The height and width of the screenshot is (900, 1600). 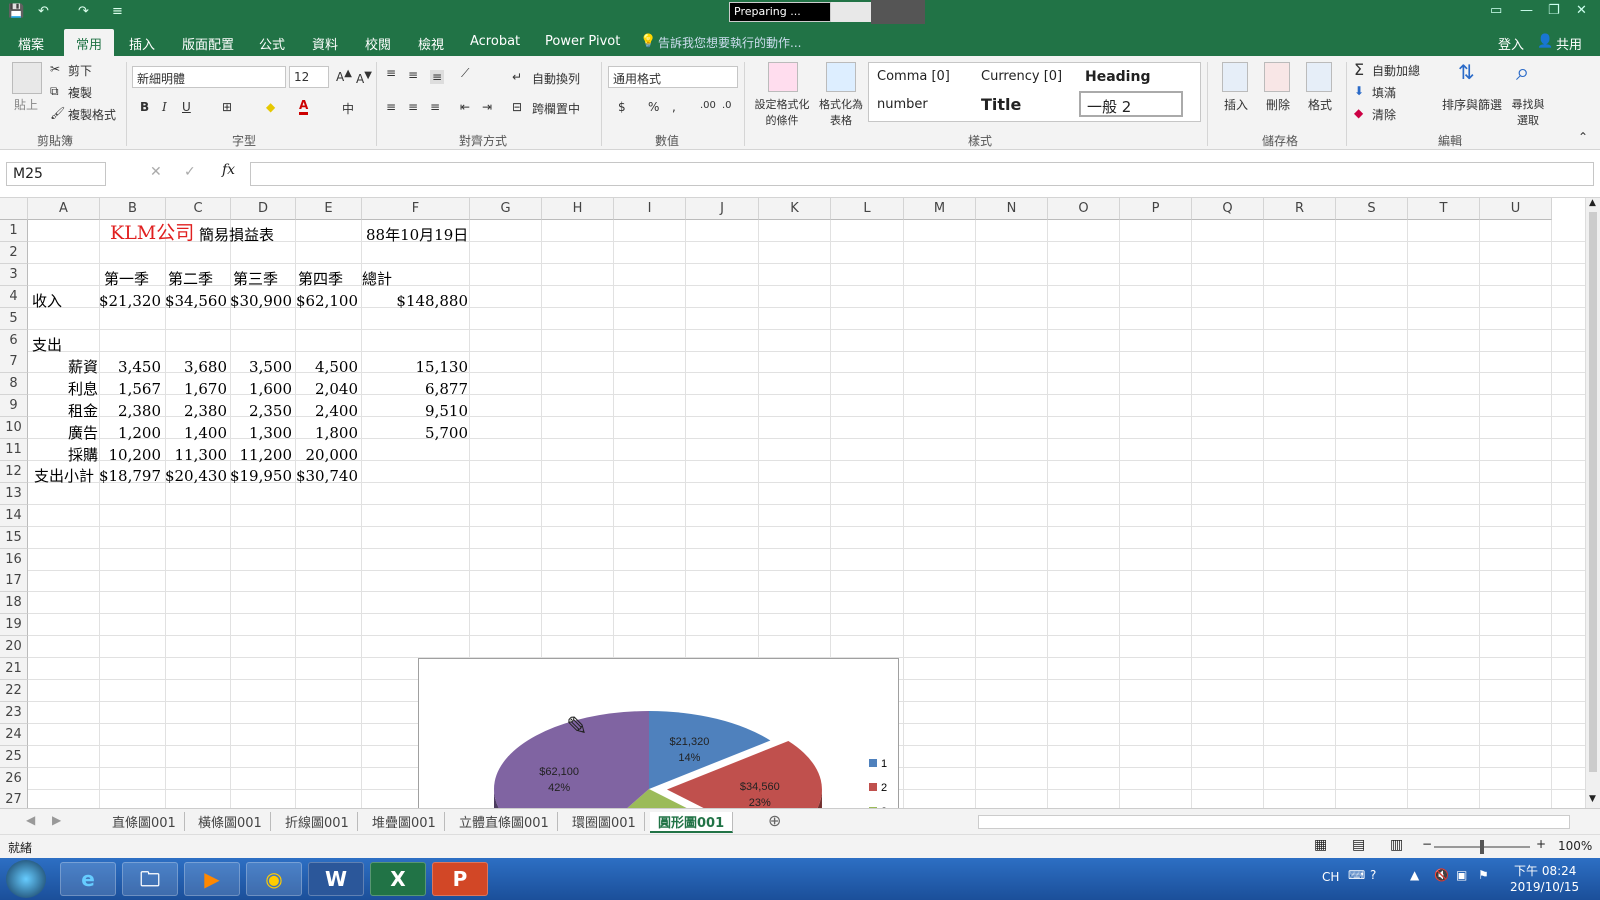 I want to click on decrease-indent-icon: ⇤, so click(x=465, y=107).